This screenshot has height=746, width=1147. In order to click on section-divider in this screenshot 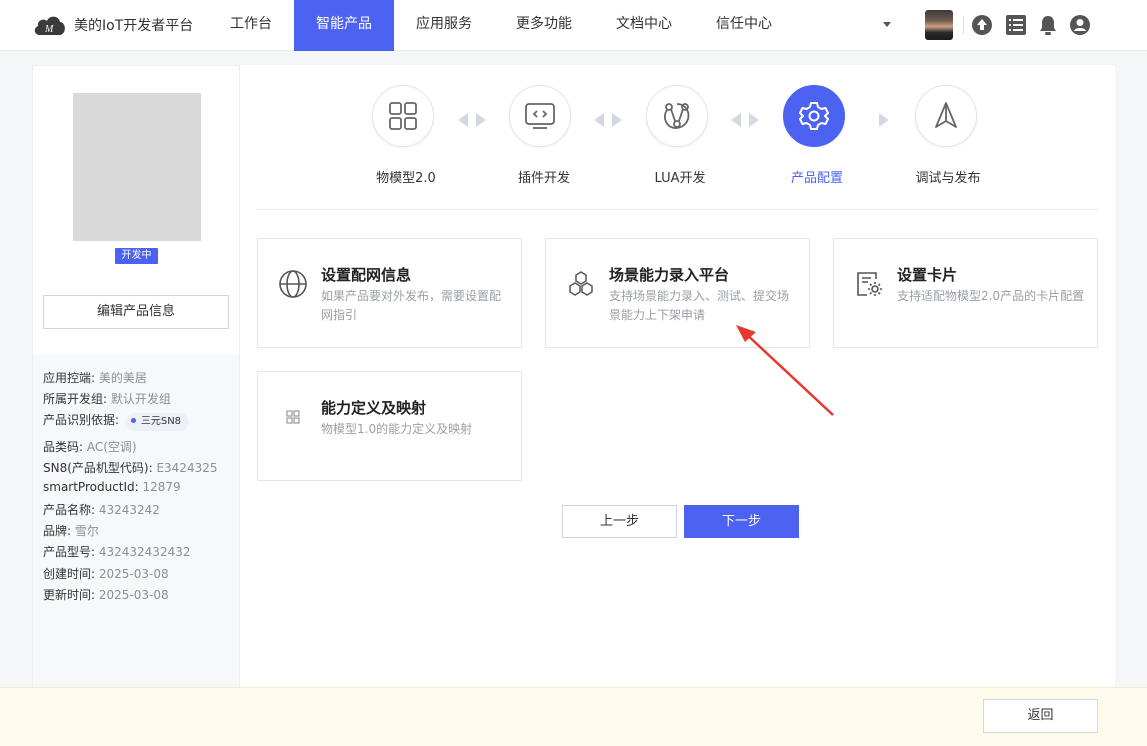, I will do `click(677, 209)`.